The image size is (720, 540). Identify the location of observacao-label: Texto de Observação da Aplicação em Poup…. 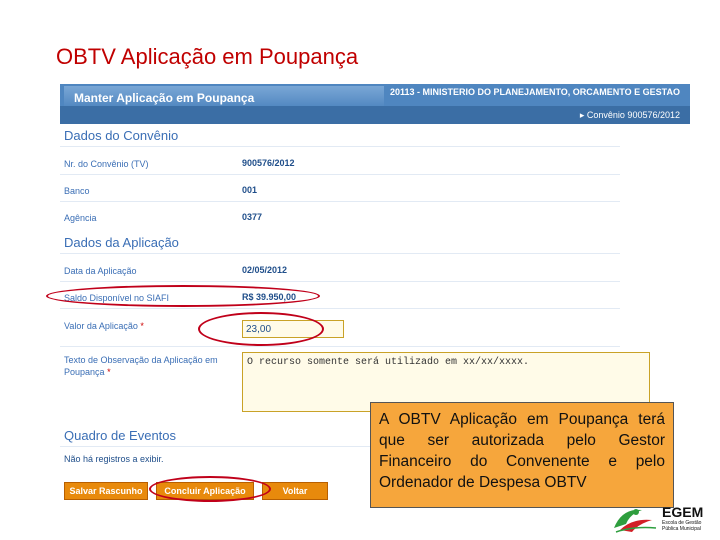
(149, 366).